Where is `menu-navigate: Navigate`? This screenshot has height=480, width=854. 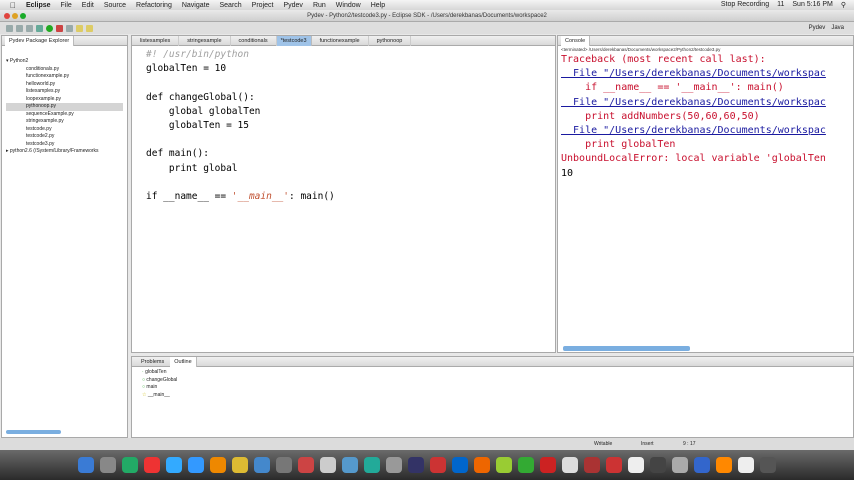 menu-navigate: Navigate is located at coordinates (196, 5).